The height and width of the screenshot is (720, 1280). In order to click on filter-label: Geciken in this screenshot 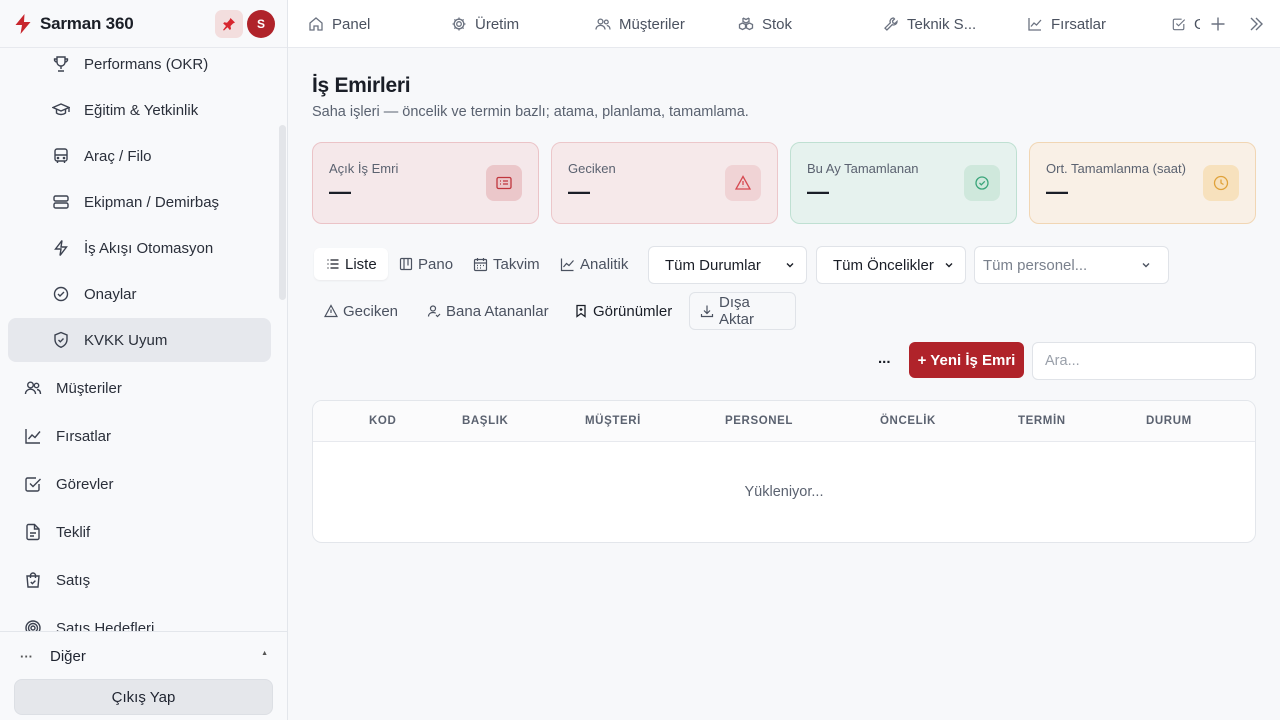, I will do `click(371, 311)`.